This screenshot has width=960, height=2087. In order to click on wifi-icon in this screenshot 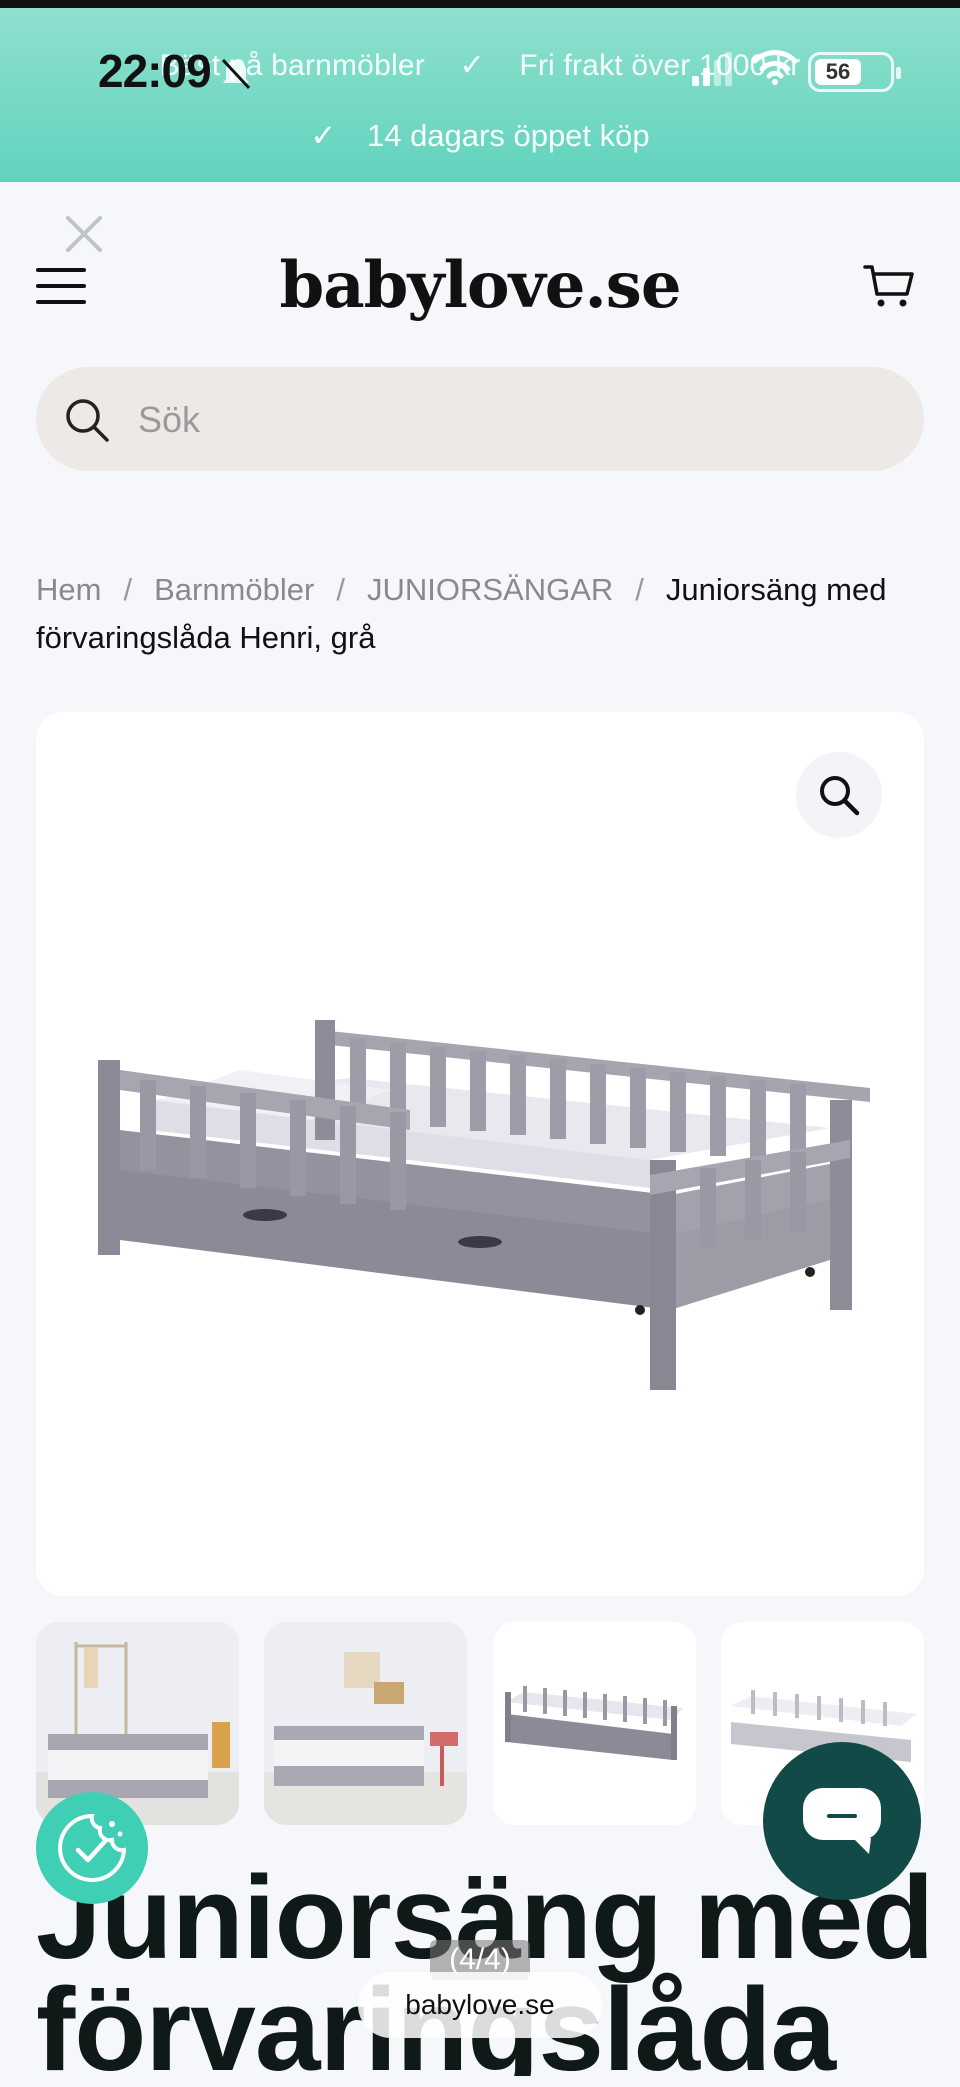, I will do `click(775, 67)`.